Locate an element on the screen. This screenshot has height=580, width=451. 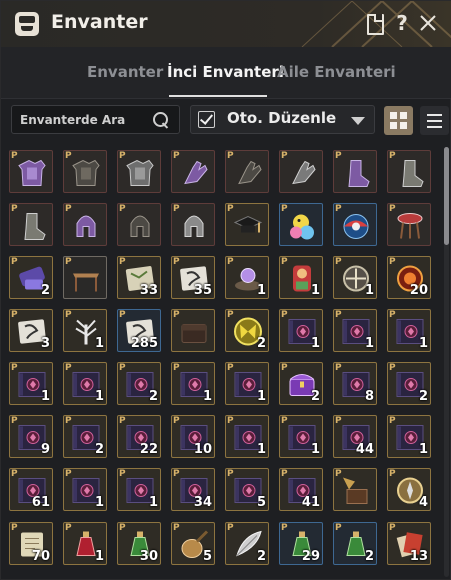
tab-pearl-inventory: İnci Envanteri is located at coordinates (225, 72).